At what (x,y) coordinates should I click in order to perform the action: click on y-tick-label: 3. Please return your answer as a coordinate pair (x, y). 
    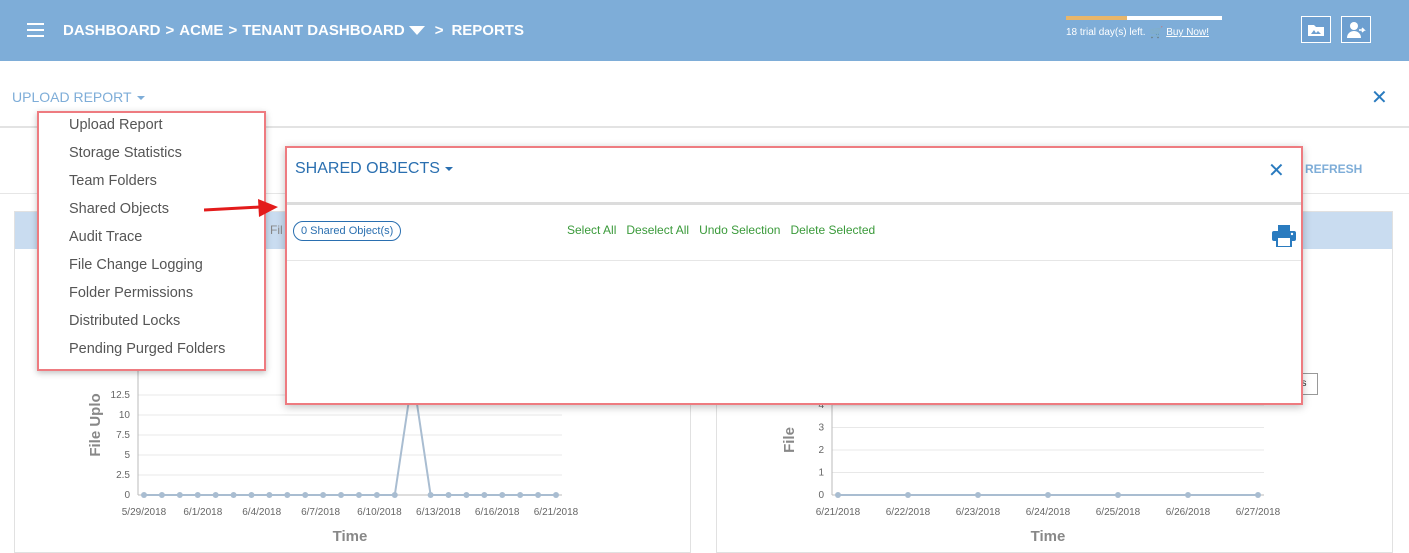
    Looking at the image, I should click on (821, 428).